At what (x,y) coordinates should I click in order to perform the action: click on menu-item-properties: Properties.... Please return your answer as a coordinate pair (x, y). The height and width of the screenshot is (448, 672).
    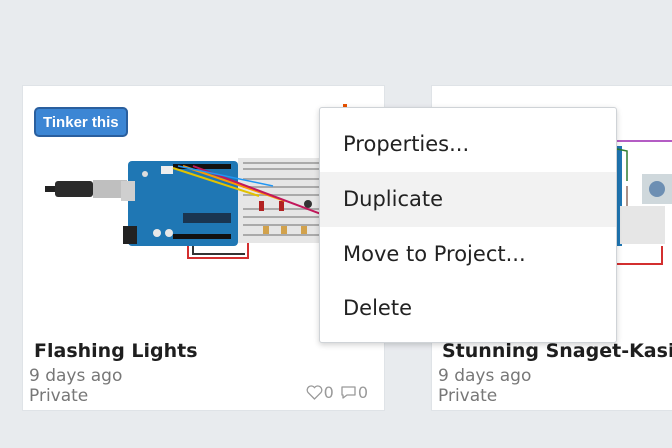
    Looking at the image, I should click on (468, 144).